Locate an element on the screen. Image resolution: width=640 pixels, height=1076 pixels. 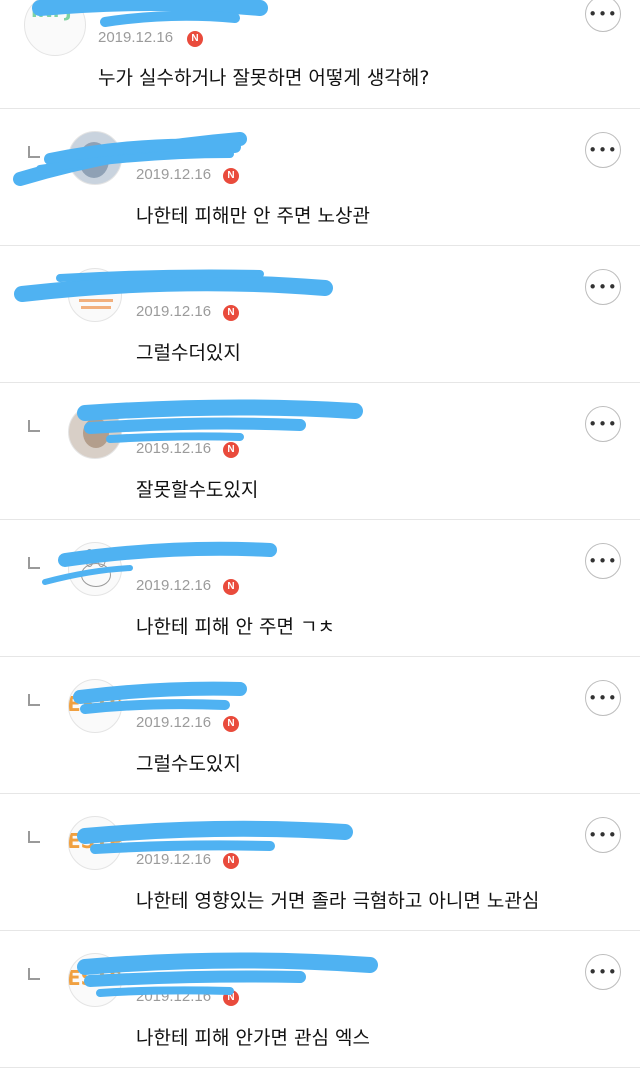
comment-text: 나한테 영향있는 거면 졸라 극혐하고 아니면 노관심 is located at coordinates (338, 901).